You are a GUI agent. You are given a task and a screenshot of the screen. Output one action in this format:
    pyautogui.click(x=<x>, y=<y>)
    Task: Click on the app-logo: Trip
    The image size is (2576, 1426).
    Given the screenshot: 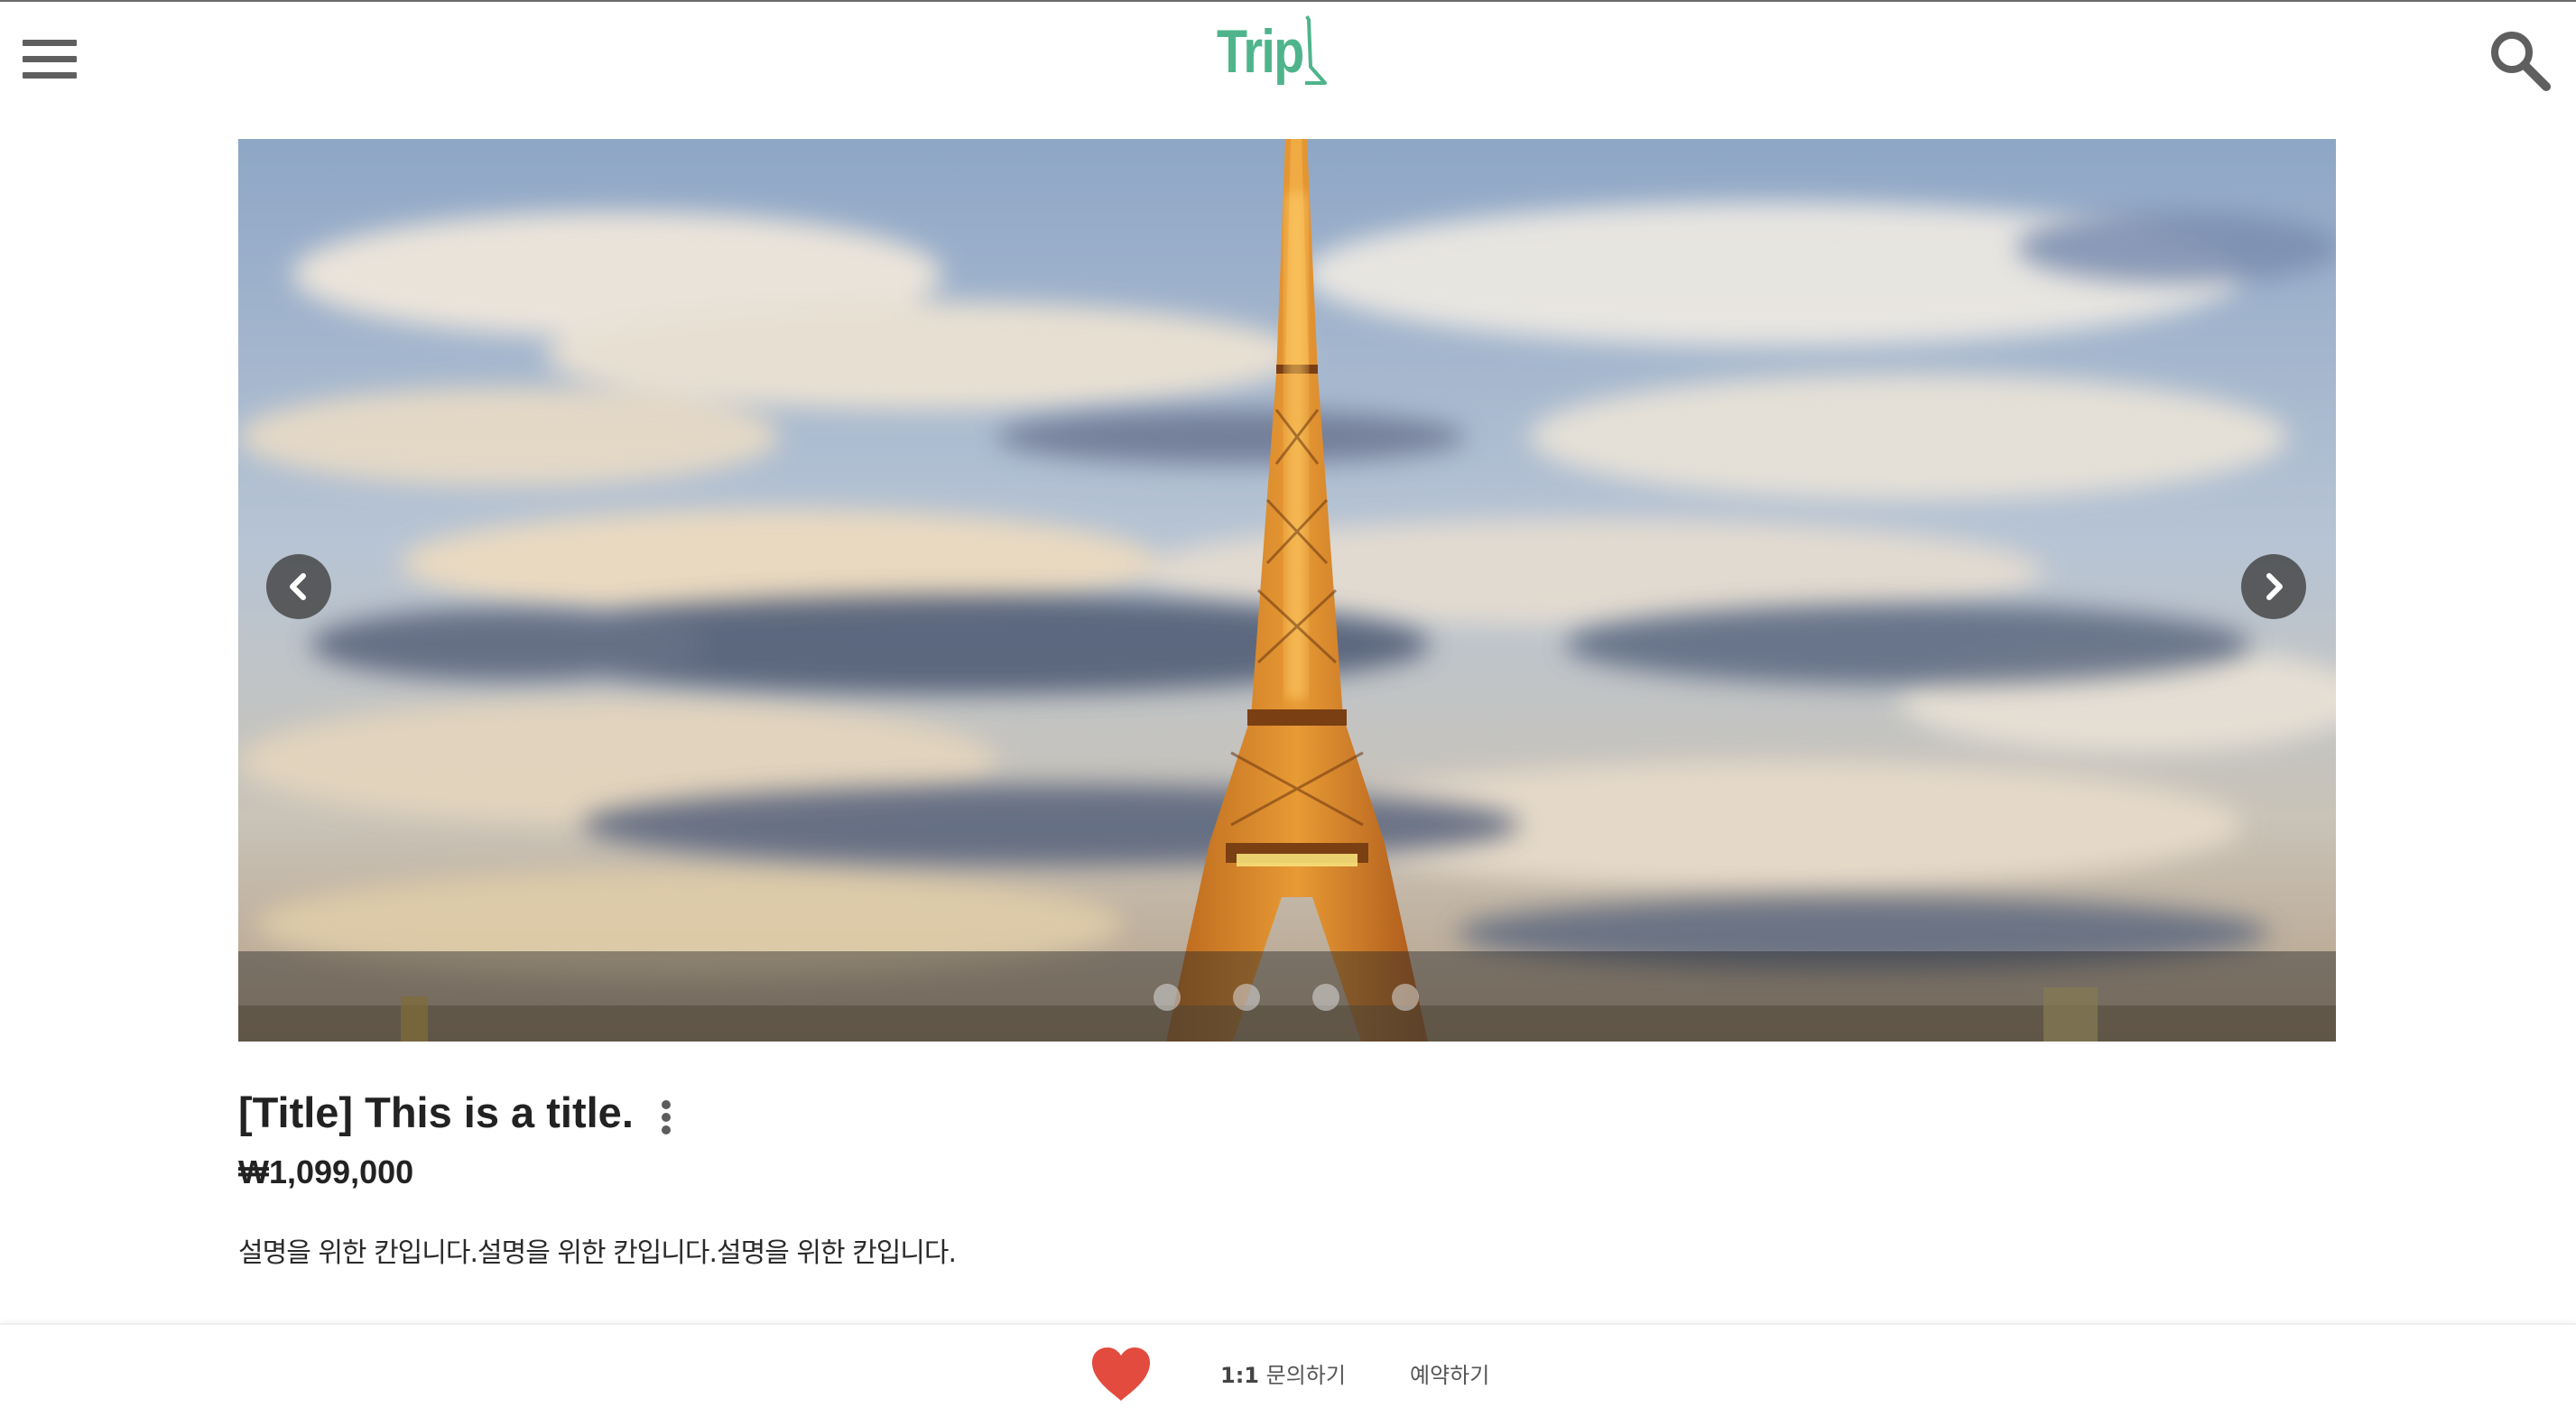 What is the action you would take?
    pyautogui.click(x=1272, y=51)
    